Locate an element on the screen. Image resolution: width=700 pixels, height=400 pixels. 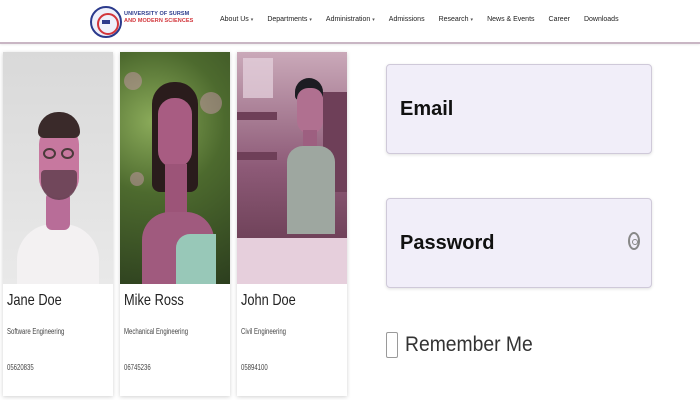
nav-departments: Departments ▾ is located at coordinates (289, 19).